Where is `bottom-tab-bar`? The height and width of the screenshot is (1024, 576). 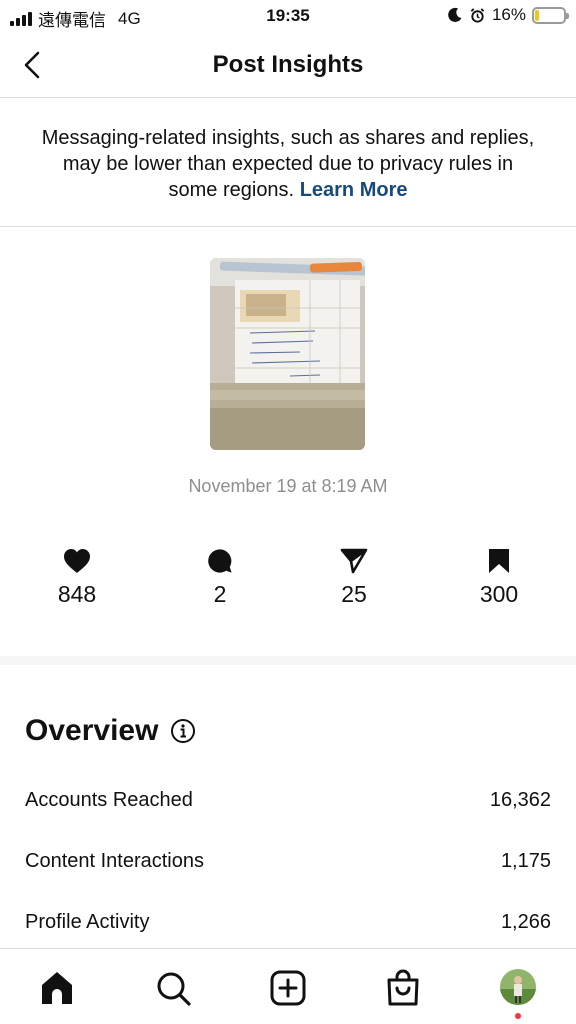
bottom-tab-bar is located at coordinates (288, 986).